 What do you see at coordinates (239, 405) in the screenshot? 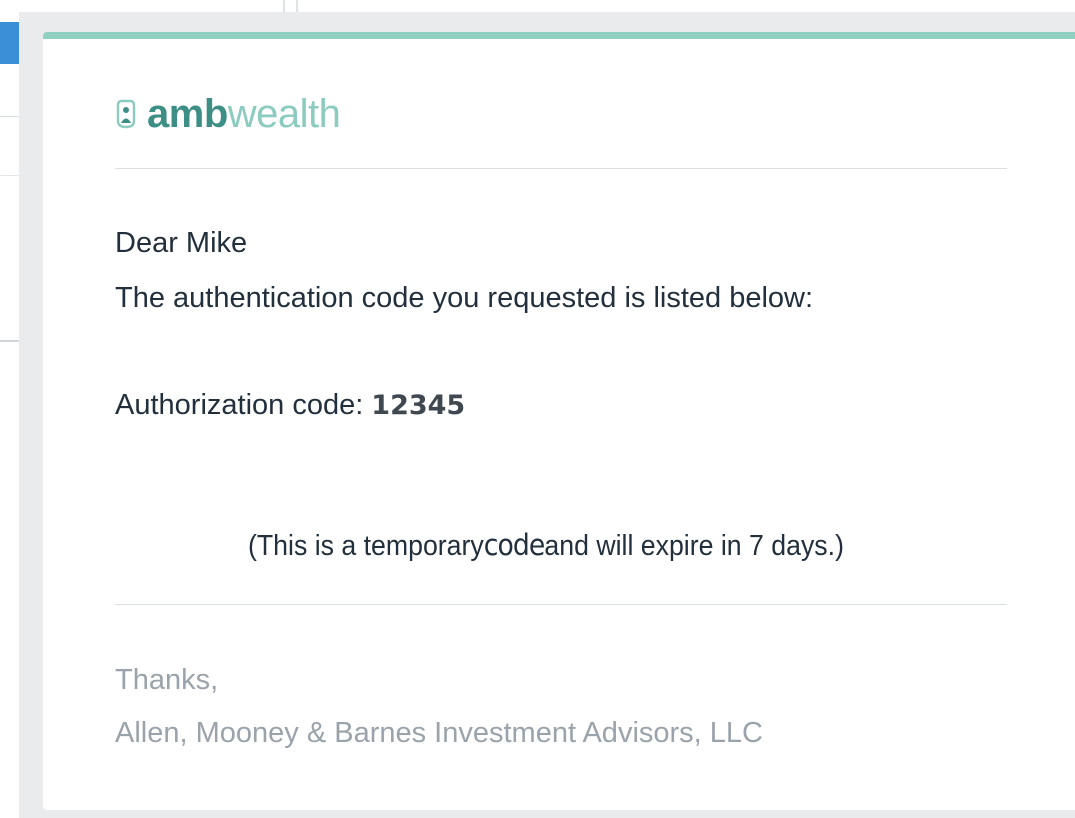
I see `auth-code-label: Authorization code:` at bounding box center [239, 405].